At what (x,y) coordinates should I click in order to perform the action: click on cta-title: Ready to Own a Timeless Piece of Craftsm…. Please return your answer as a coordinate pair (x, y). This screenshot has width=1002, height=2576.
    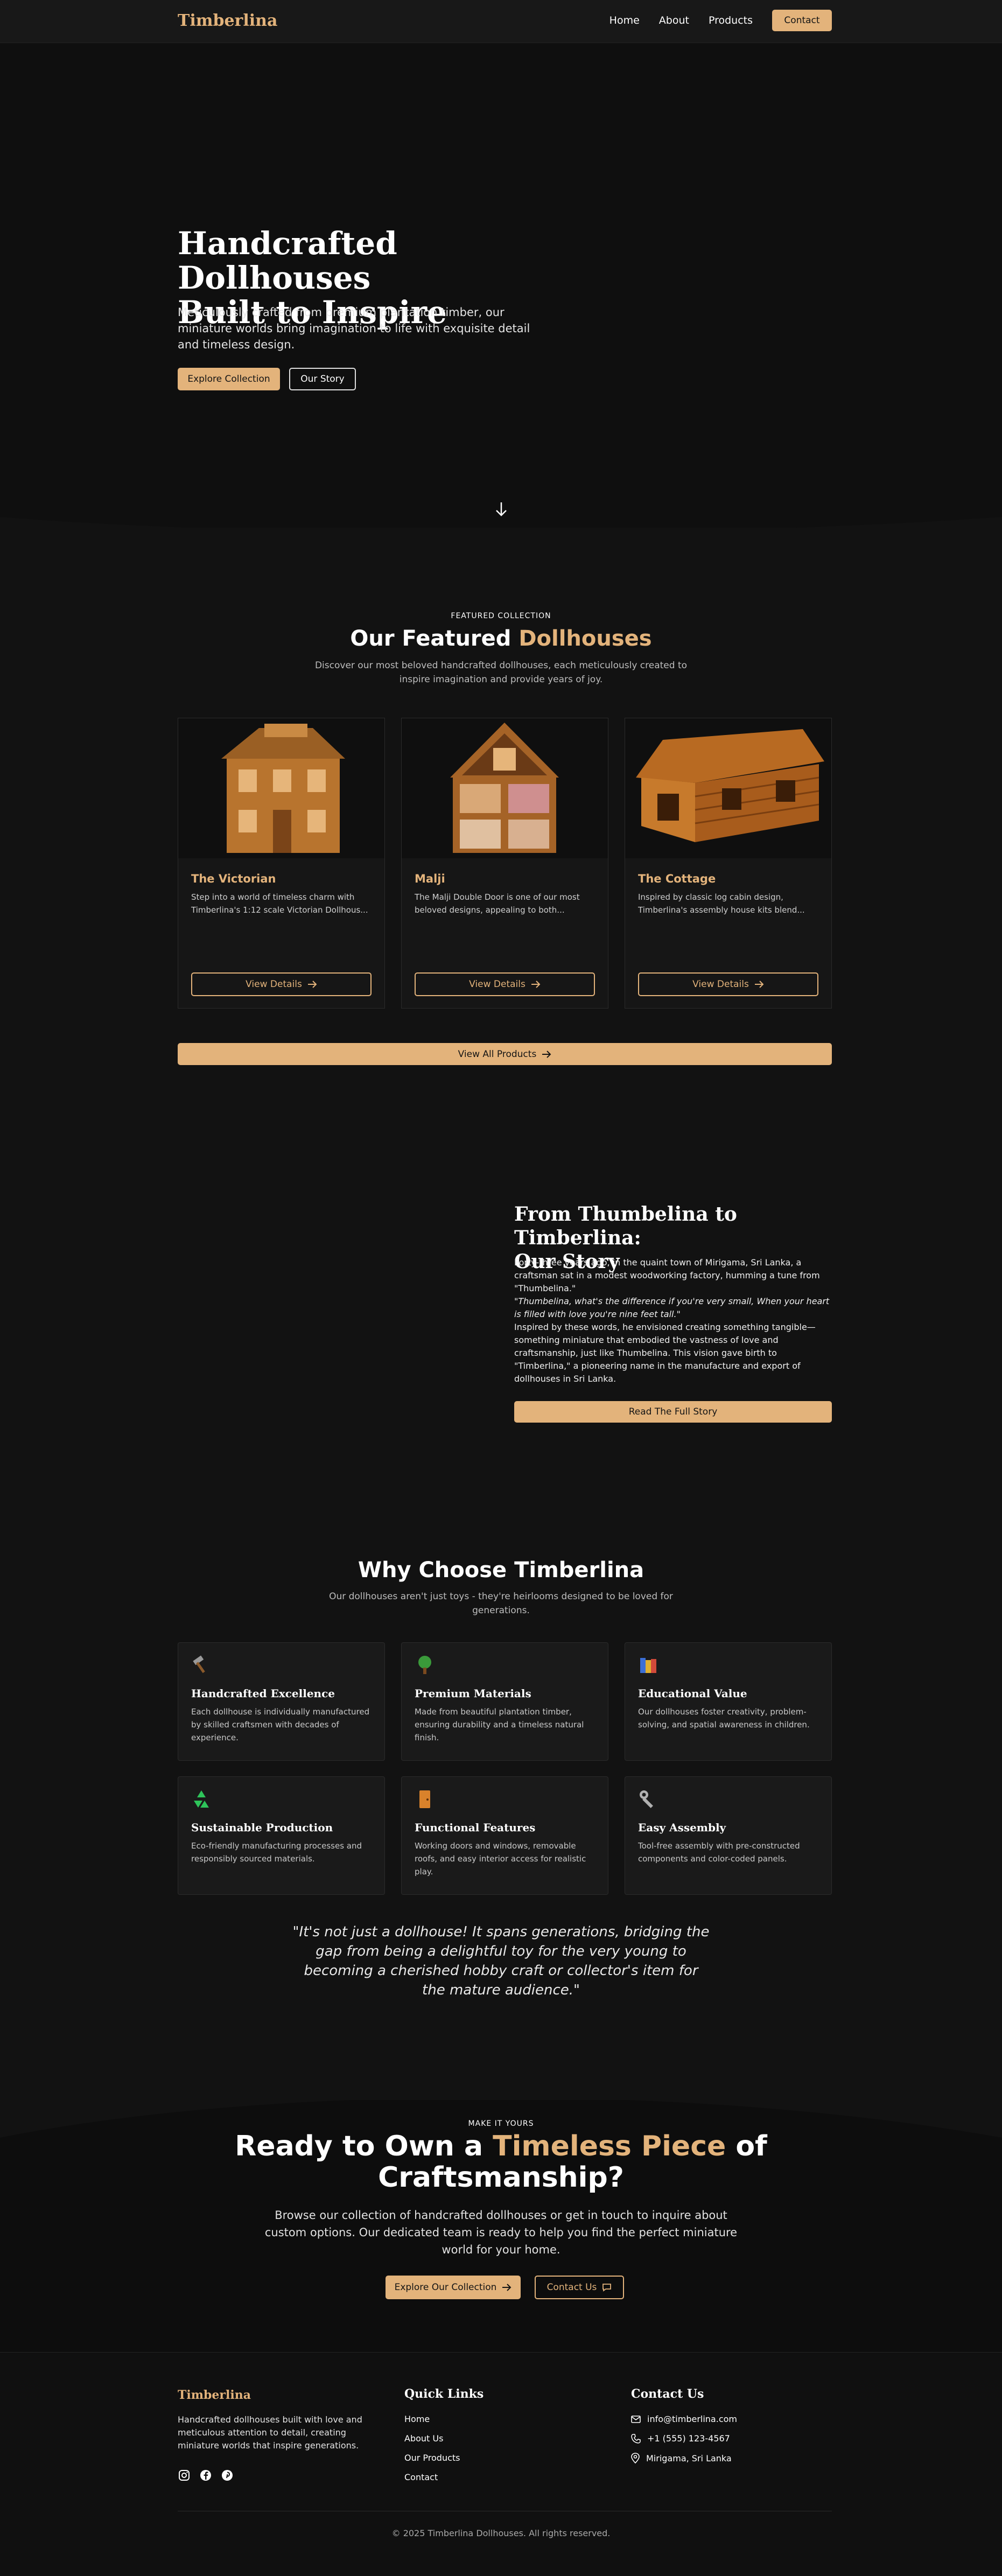
    Looking at the image, I should click on (501, 2162).